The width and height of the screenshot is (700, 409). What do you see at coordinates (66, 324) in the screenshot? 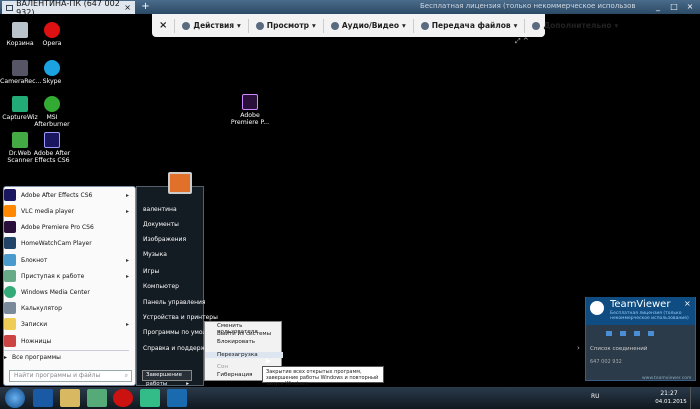
I see `start-item-sticky-notes: Записки ▸` at bounding box center [66, 324].